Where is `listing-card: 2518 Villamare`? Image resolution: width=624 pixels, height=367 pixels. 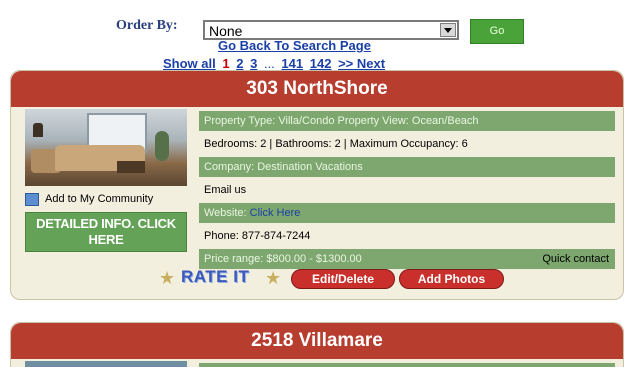
listing-card: 2518 Villamare is located at coordinates (317, 344).